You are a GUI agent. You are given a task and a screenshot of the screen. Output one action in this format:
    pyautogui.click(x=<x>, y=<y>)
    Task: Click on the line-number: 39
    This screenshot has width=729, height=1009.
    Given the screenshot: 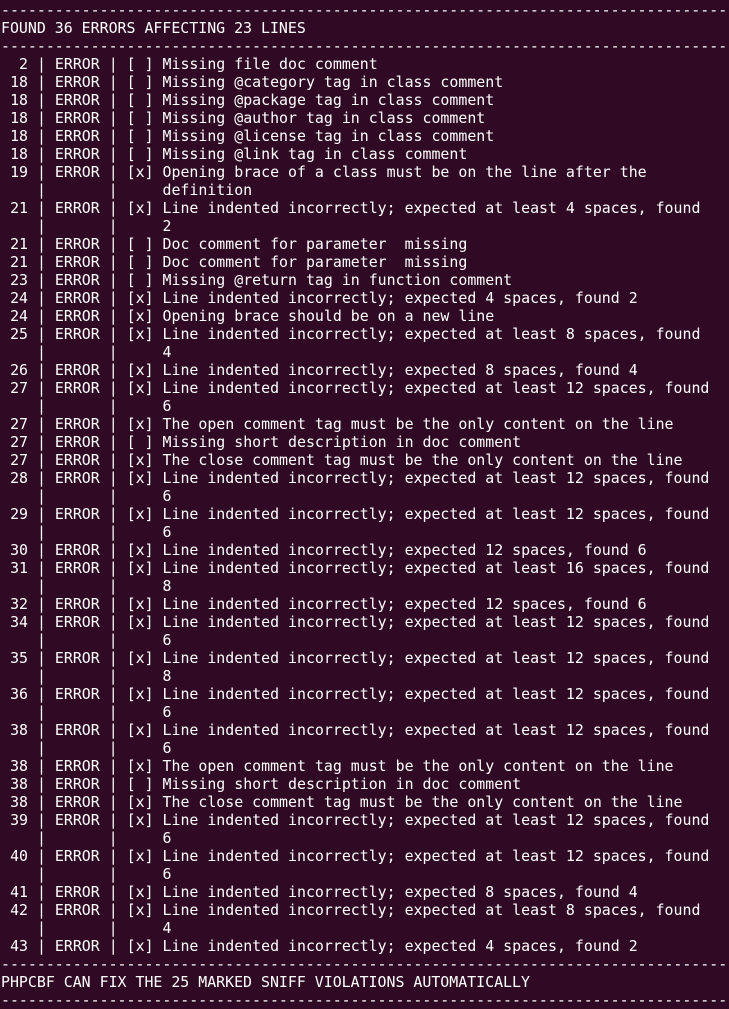 What is the action you would take?
    pyautogui.click(x=19, y=820)
    